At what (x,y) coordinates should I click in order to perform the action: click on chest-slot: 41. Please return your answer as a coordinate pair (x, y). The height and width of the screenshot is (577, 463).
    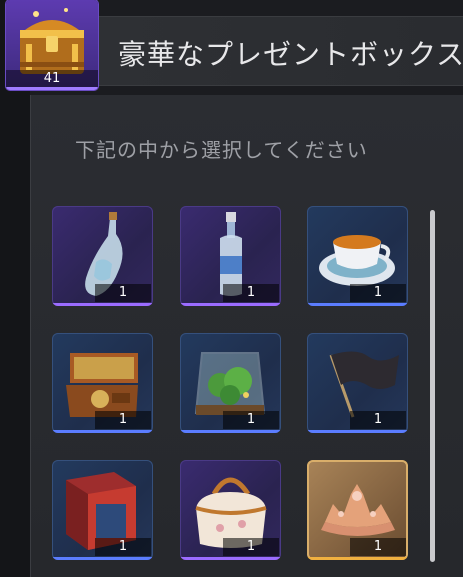
    Looking at the image, I should click on (52, 45).